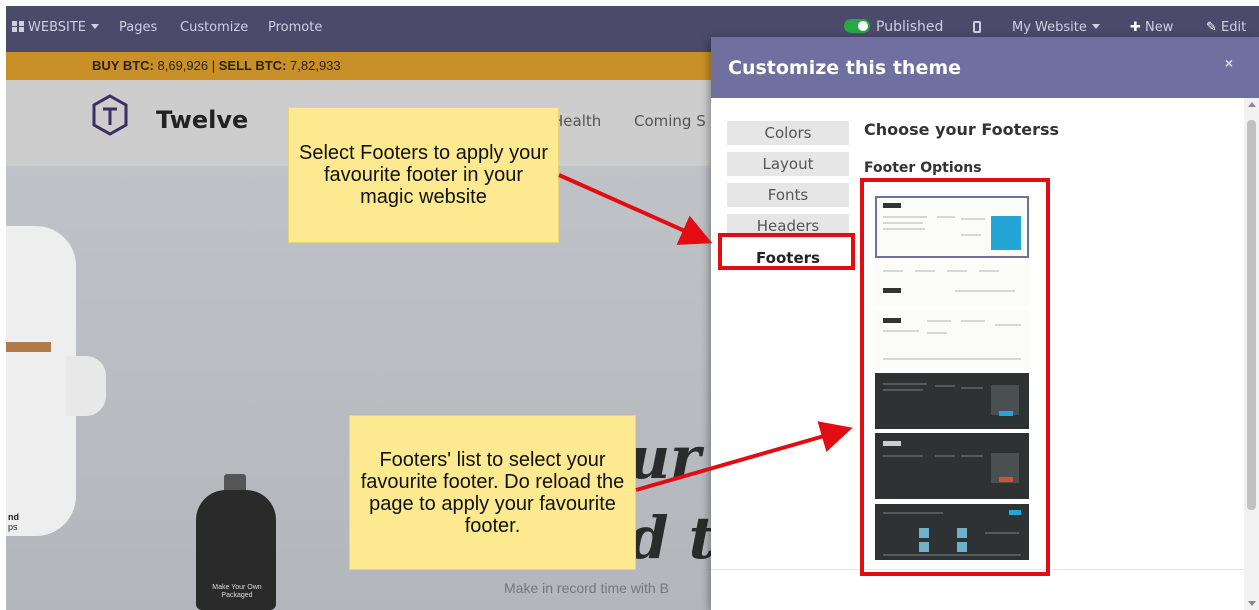 The image size is (1259, 610). I want to click on tab-fonts: Fonts, so click(788, 195).